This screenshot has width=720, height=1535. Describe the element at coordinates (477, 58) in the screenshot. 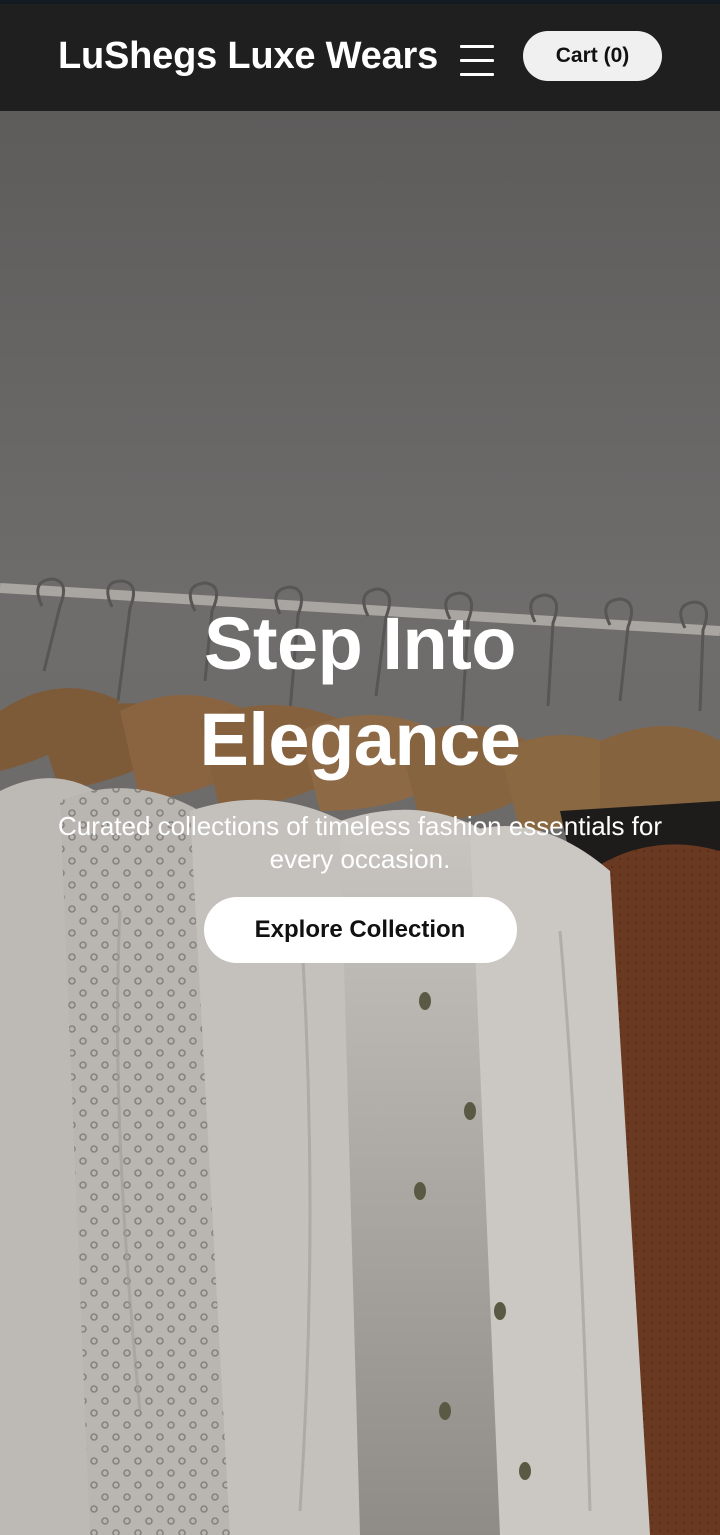

I see `hamburger-menu-icon` at that location.